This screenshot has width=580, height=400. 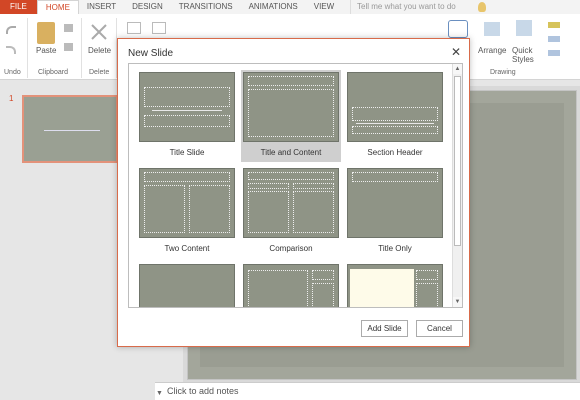 What do you see at coordinates (187, 152) in the screenshot?
I see `layout-label: Title Slide` at bounding box center [187, 152].